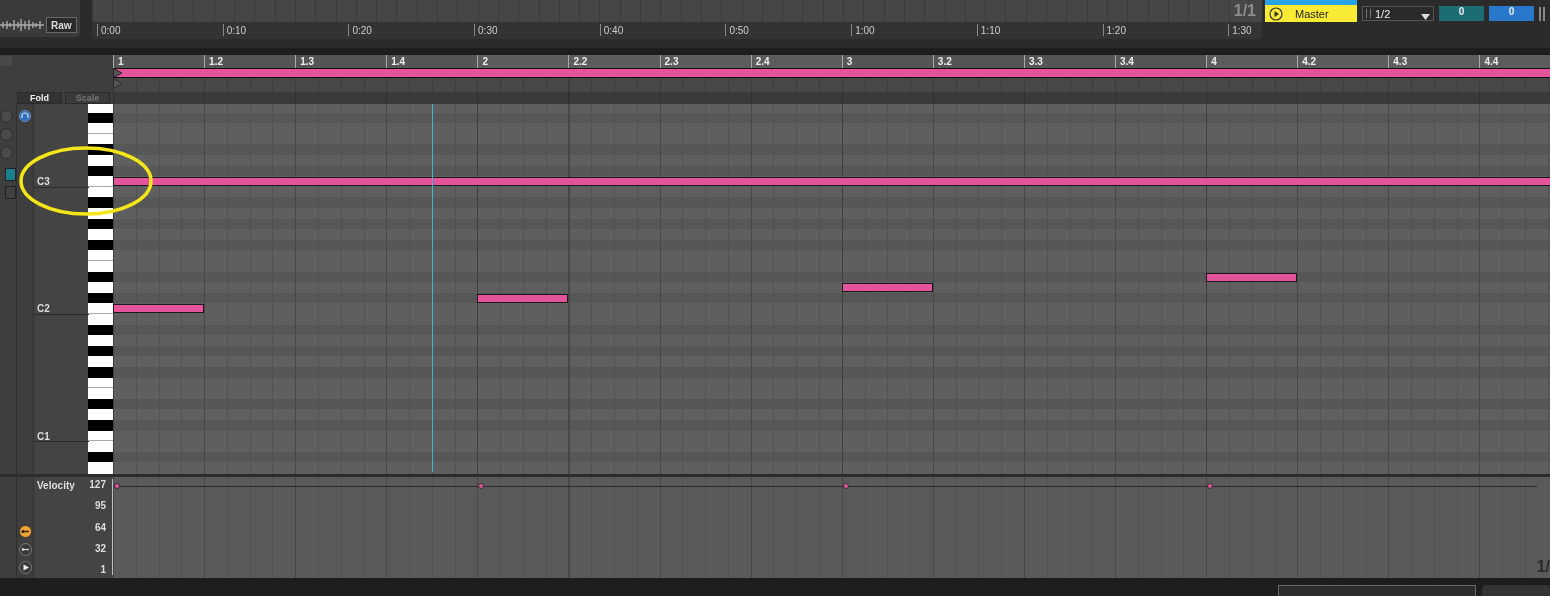  What do you see at coordinates (1244, 11) in the screenshot?
I see `page-indicator: 1/1` at bounding box center [1244, 11].